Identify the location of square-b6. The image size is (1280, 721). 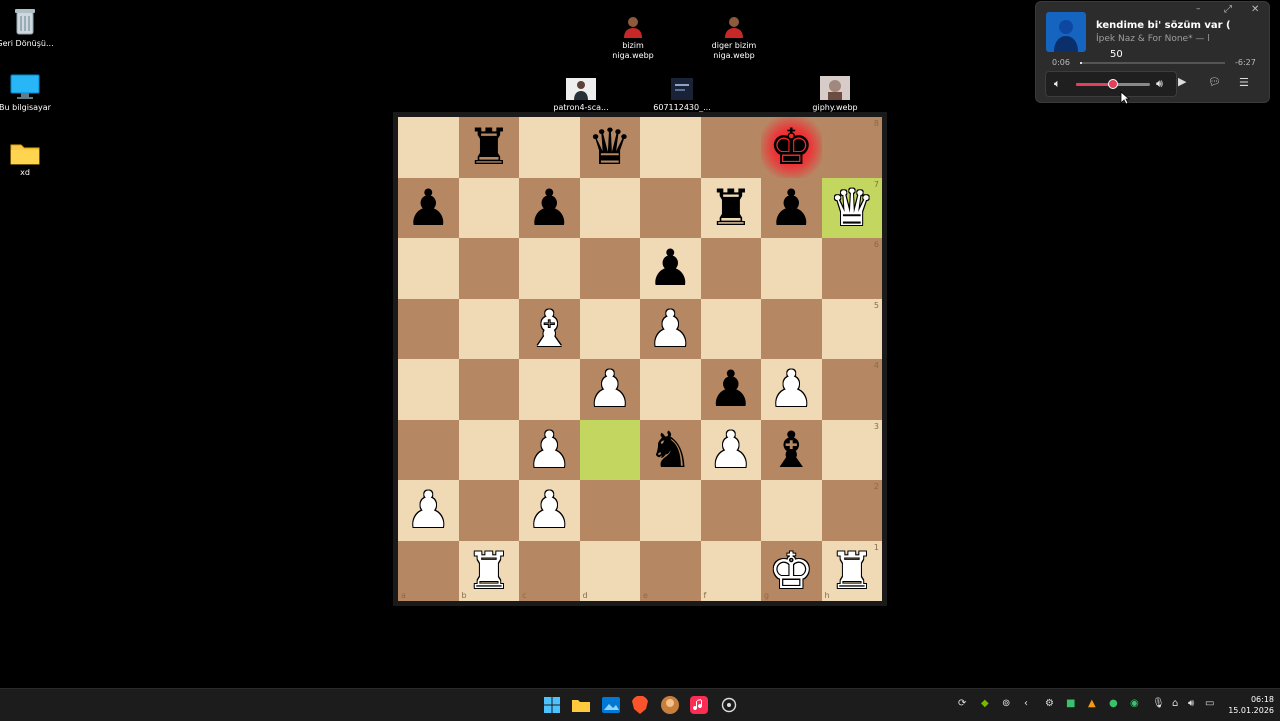
(488, 268).